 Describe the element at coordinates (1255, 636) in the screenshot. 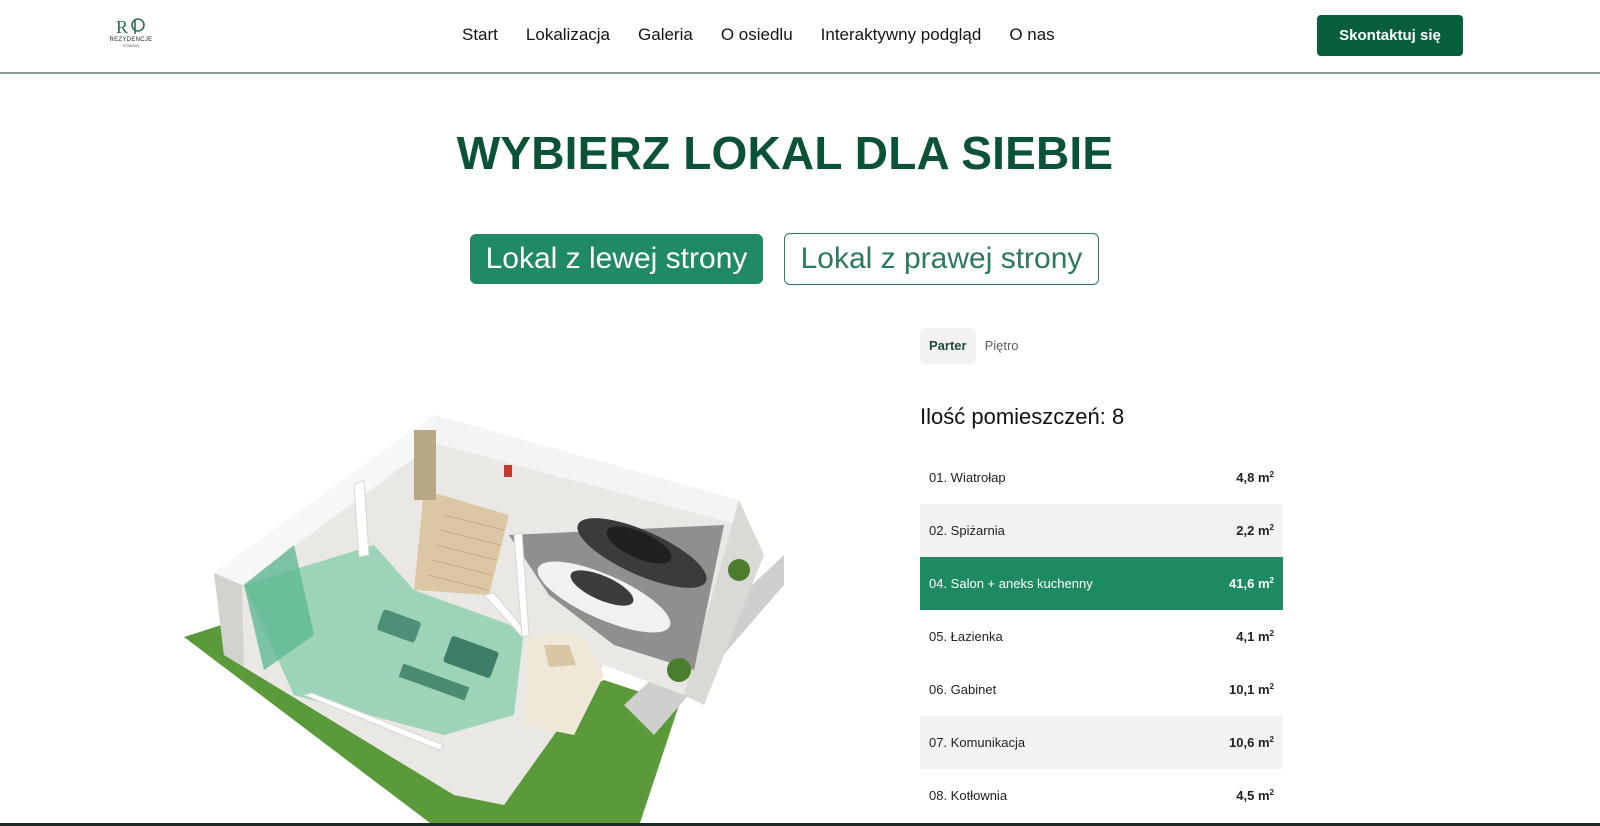

I see `room-area: 4,1 m2` at that location.